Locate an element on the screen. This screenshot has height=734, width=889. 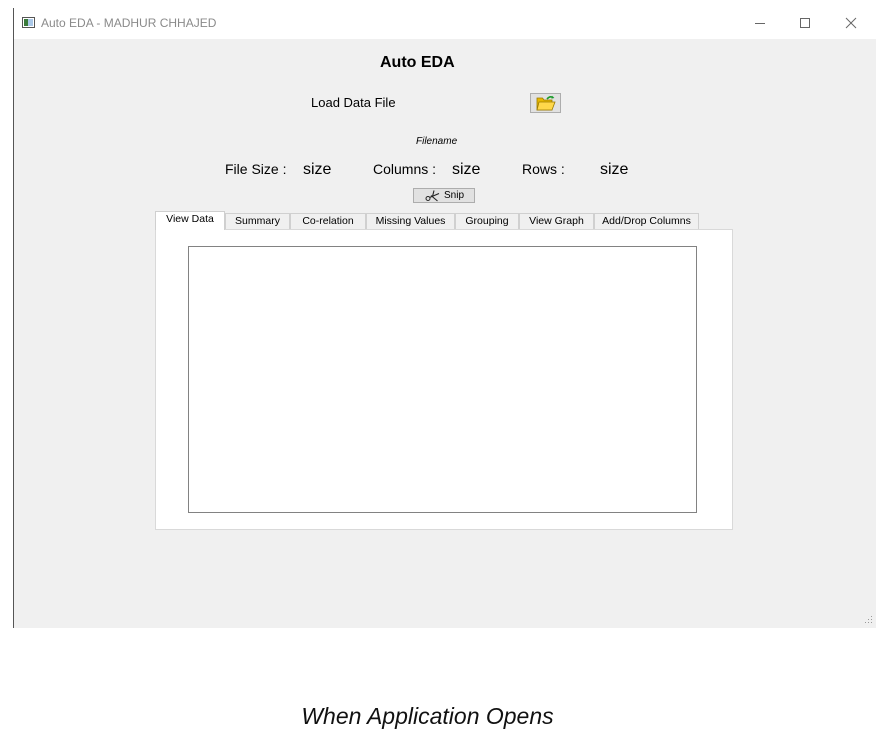
title-bar: Auto EDA - MADHUR CHHAJED is located at coordinates (445, 23).